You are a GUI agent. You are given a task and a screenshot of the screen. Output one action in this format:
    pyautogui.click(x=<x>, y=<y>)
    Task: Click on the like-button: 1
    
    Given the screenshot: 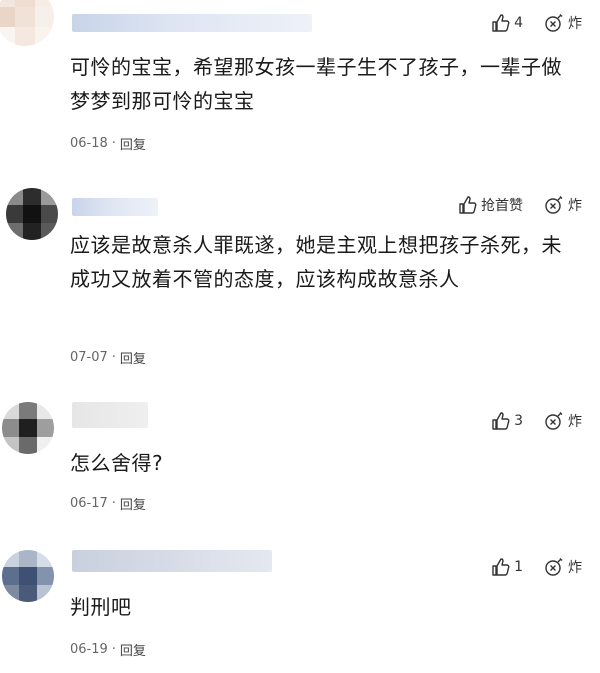 What is the action you would take?
    pyautogui.click(x=507, y=567)
    